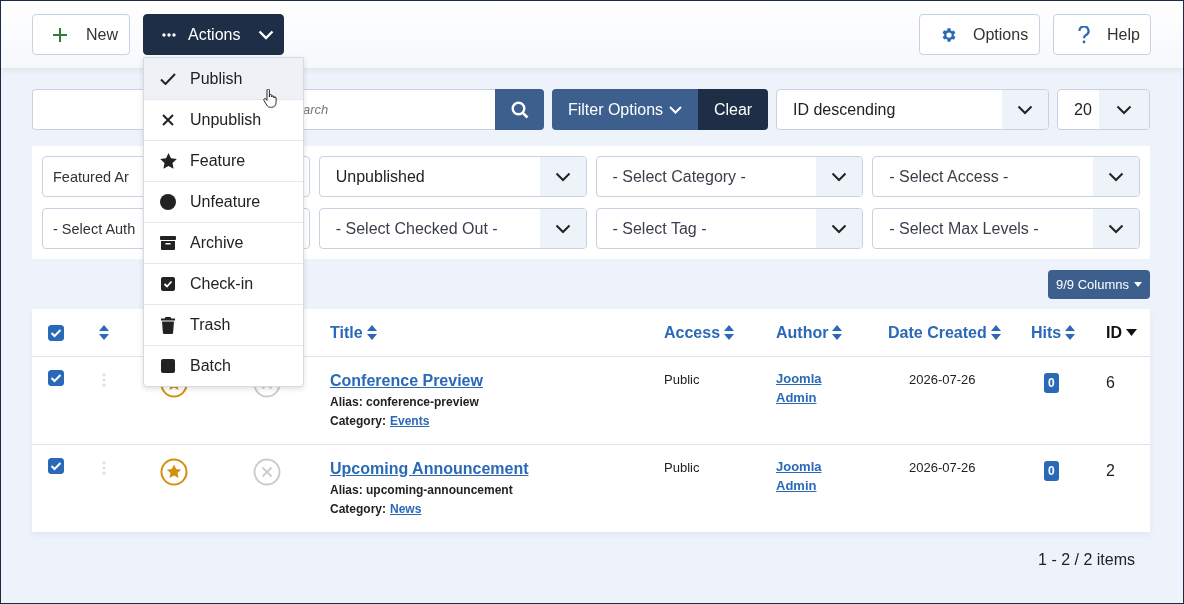  I want to click on article-alias: Alias: upcoming-announcement, so click(421, 490).